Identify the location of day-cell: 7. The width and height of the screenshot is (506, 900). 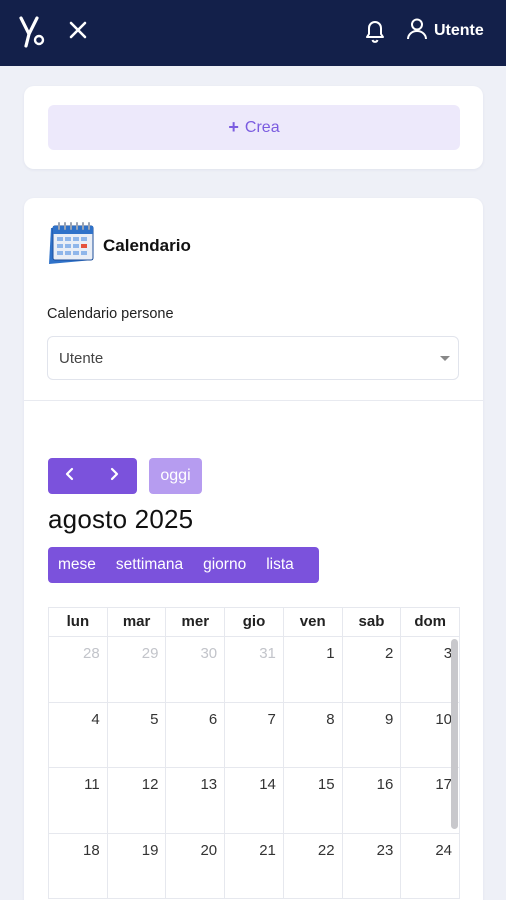
(254, 734).